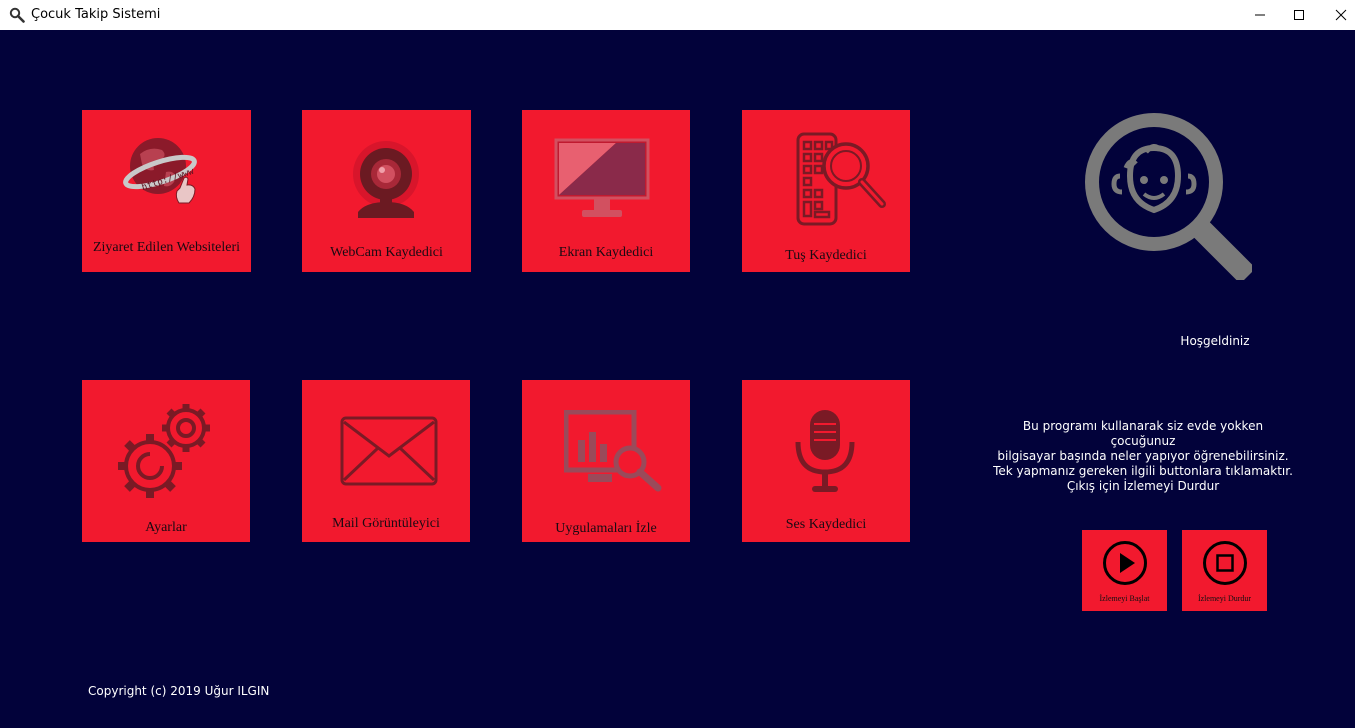  I want to click on tile-screen-recorder: Ekran Kaydedici, so click(606, 191).